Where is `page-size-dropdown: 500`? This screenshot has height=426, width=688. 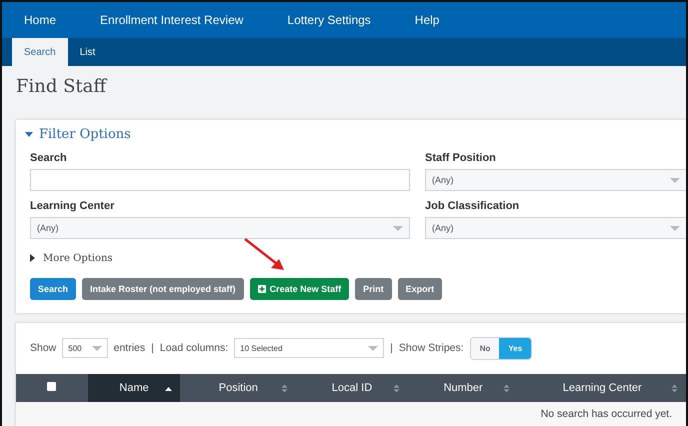 page-size-dropdown: 500 is located at coordinates (85, 348).